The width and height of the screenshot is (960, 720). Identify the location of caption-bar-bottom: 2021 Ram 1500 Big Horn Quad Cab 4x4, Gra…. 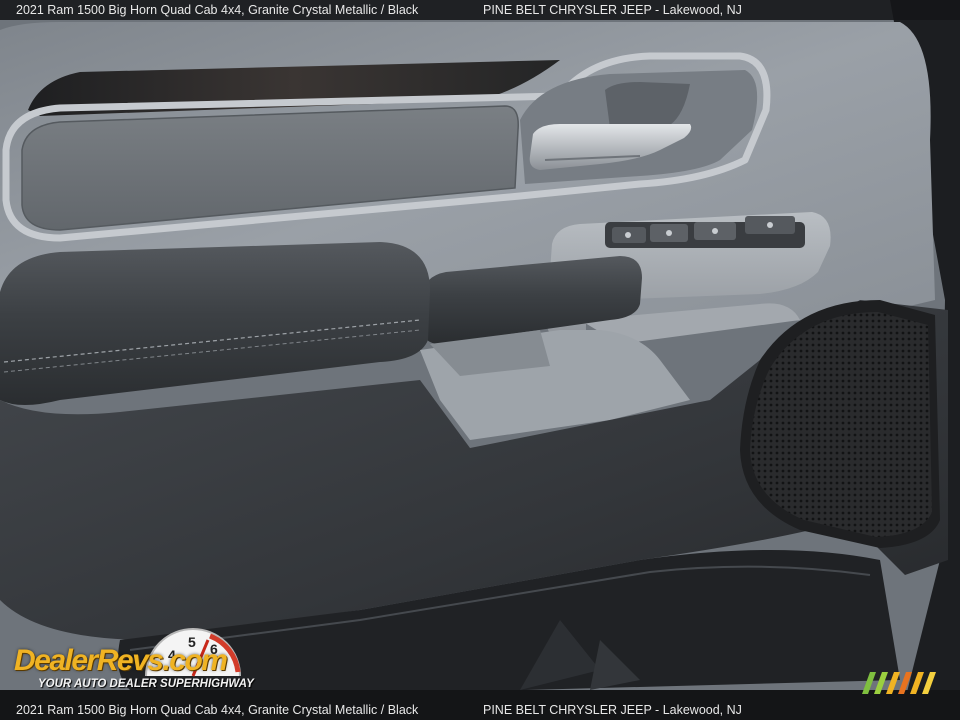
(480, 710).